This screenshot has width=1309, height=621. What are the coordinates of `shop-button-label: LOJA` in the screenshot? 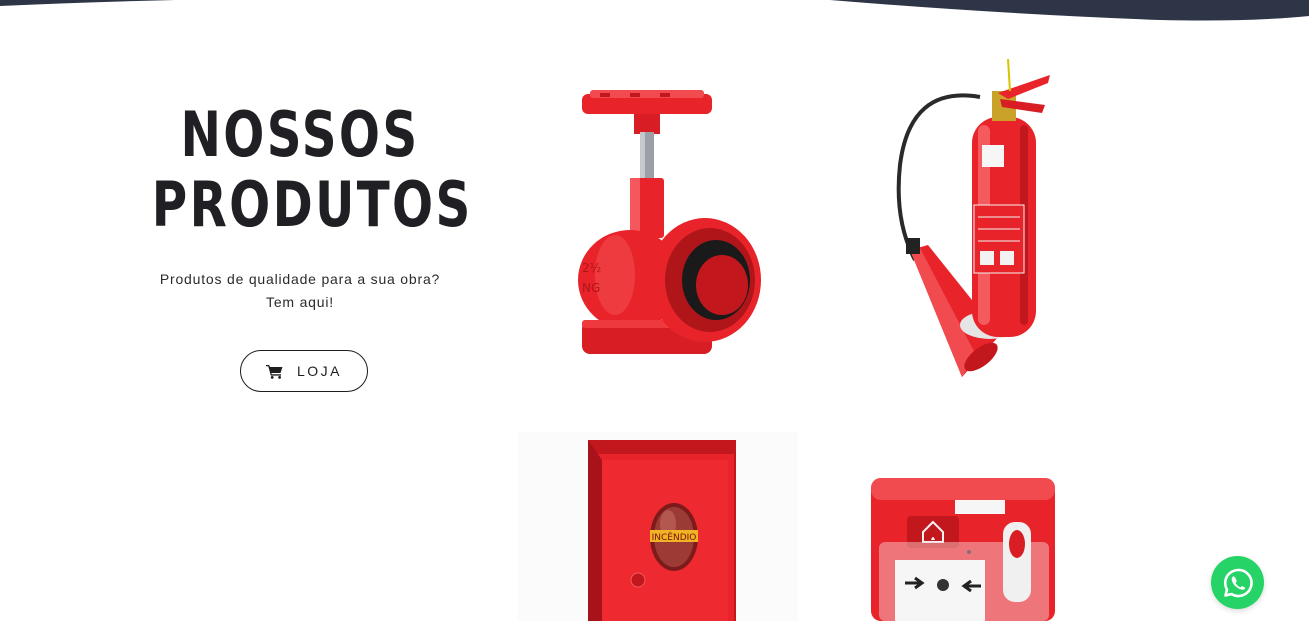 It's located at (319, 371).